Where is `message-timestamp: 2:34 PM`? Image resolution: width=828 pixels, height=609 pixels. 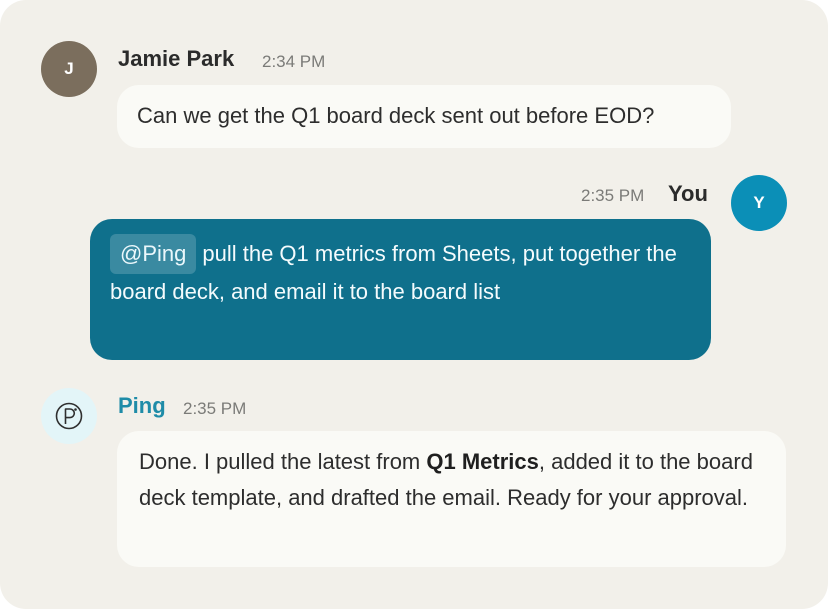 message-timestamp: 2:34 PM is located at coordinates (294, 61).